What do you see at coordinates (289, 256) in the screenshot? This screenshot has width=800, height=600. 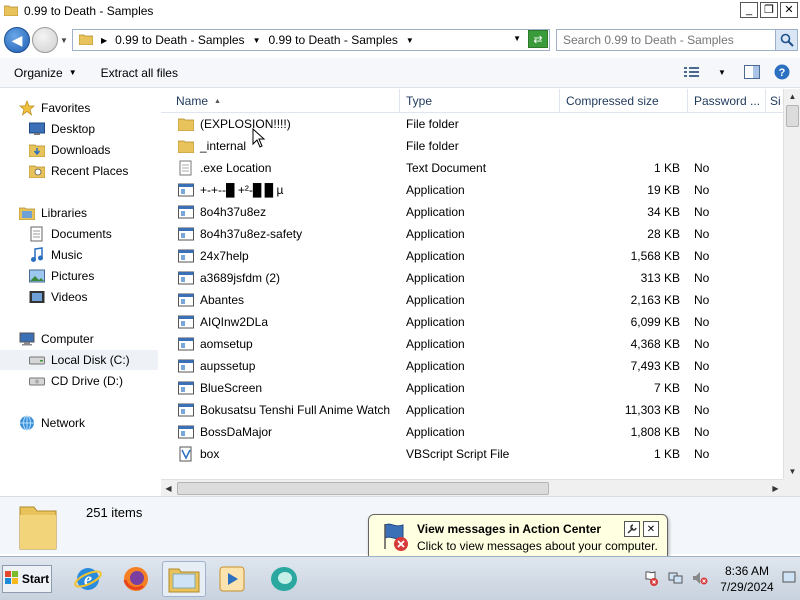 I see `file-name-cell: 24x7help` at bounding box center [289, 256].